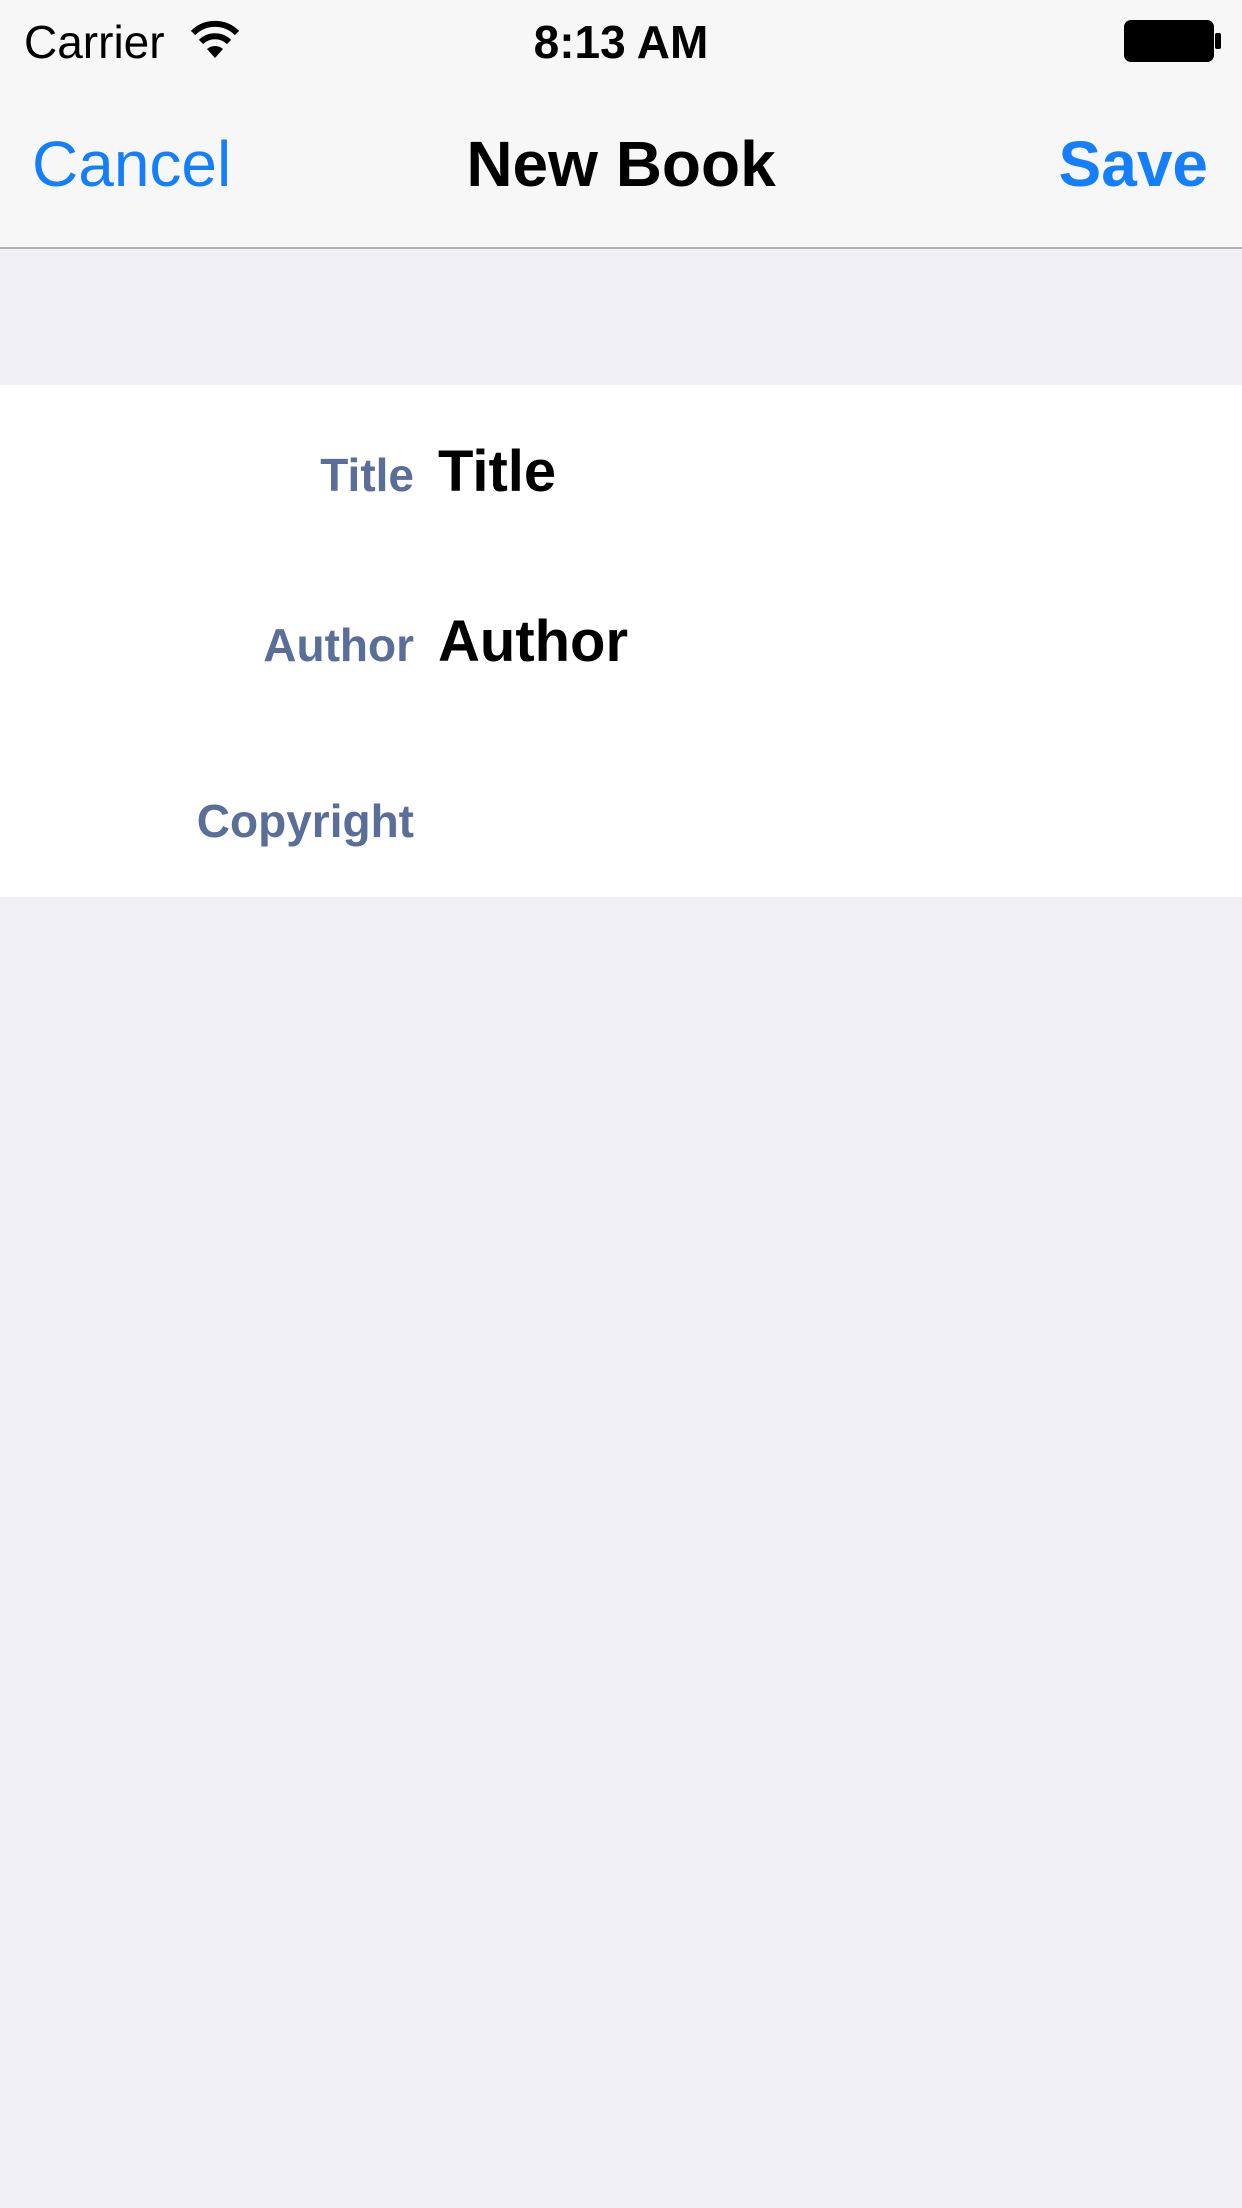 The width and height of the screenshot is (1242, 2208). I want to click on status-bar: Carrier 8:13 AM, so click(621, 41).